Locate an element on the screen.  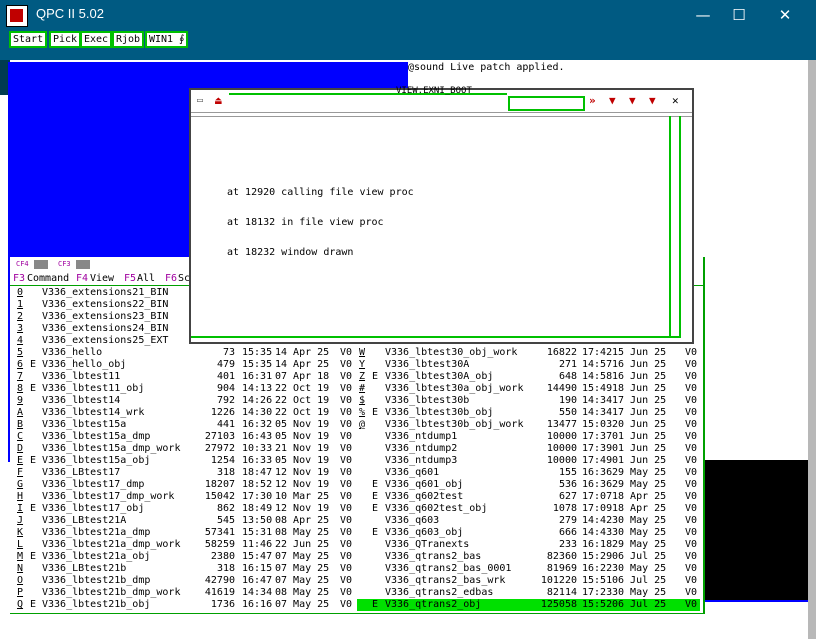
dropdown-icon: ▼ is located at coordinates (632, 101).